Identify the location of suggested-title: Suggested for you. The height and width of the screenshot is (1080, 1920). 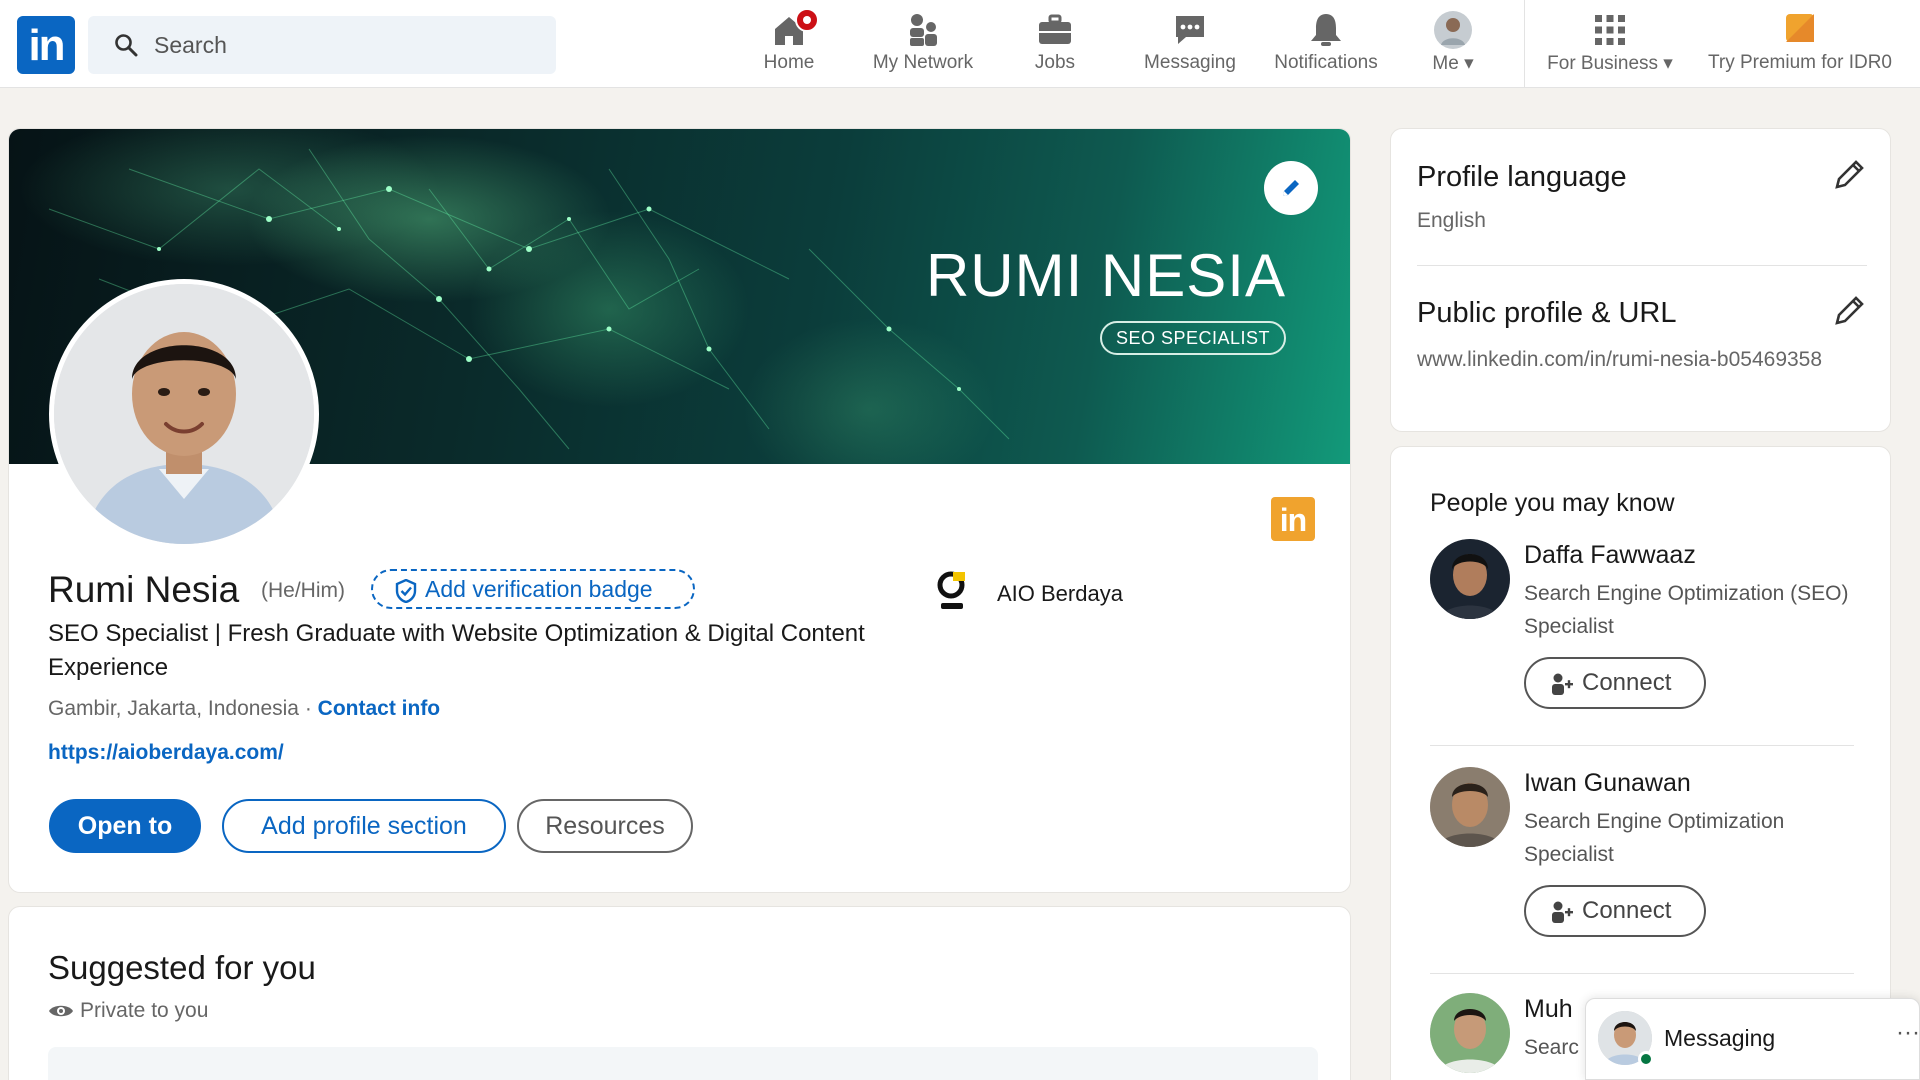
(182, 967).